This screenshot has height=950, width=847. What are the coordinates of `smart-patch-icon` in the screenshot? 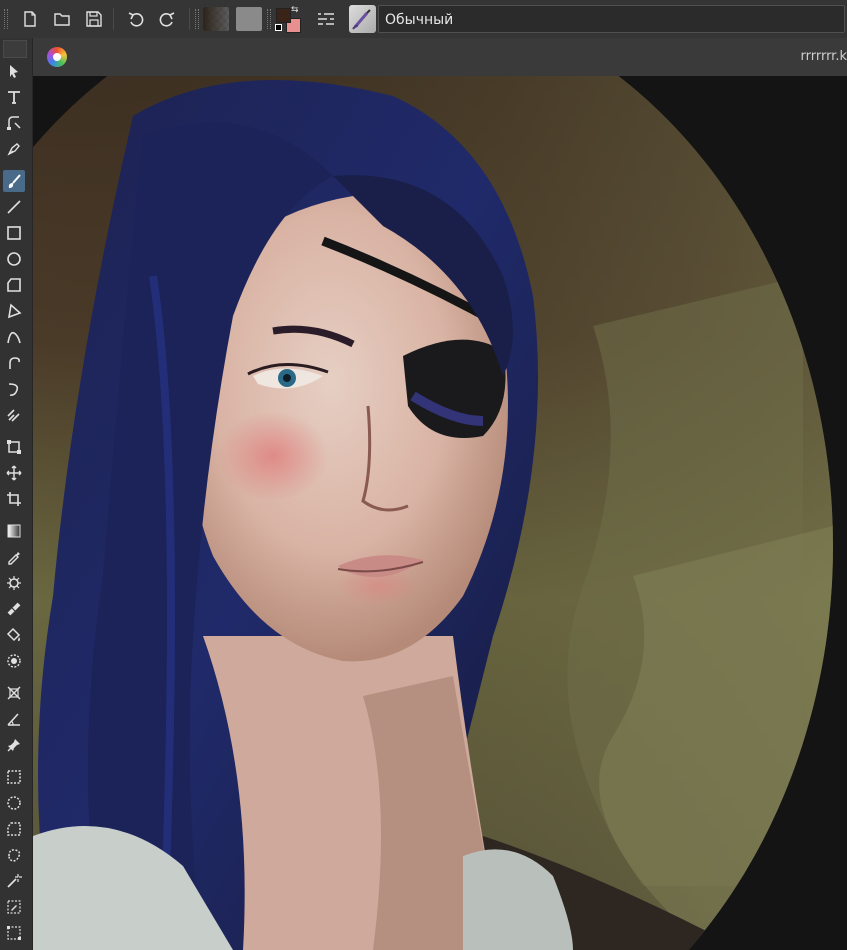 It's located at (14, 609).